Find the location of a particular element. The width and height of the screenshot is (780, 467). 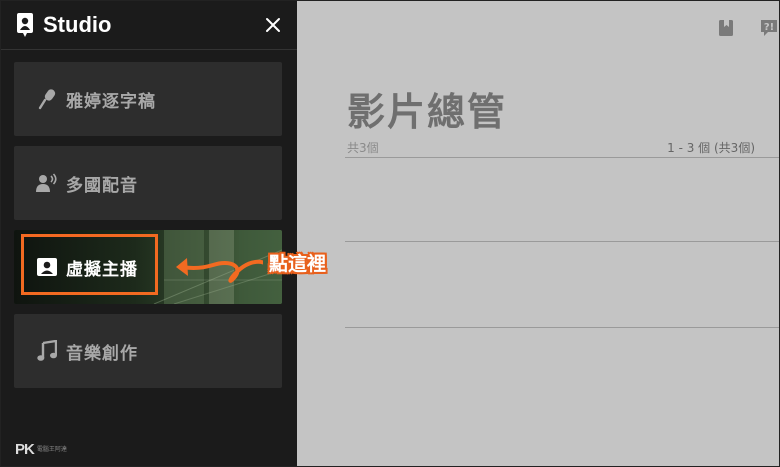

sidebar-item-label: 多國配音 is located at coordinates (102, 185).